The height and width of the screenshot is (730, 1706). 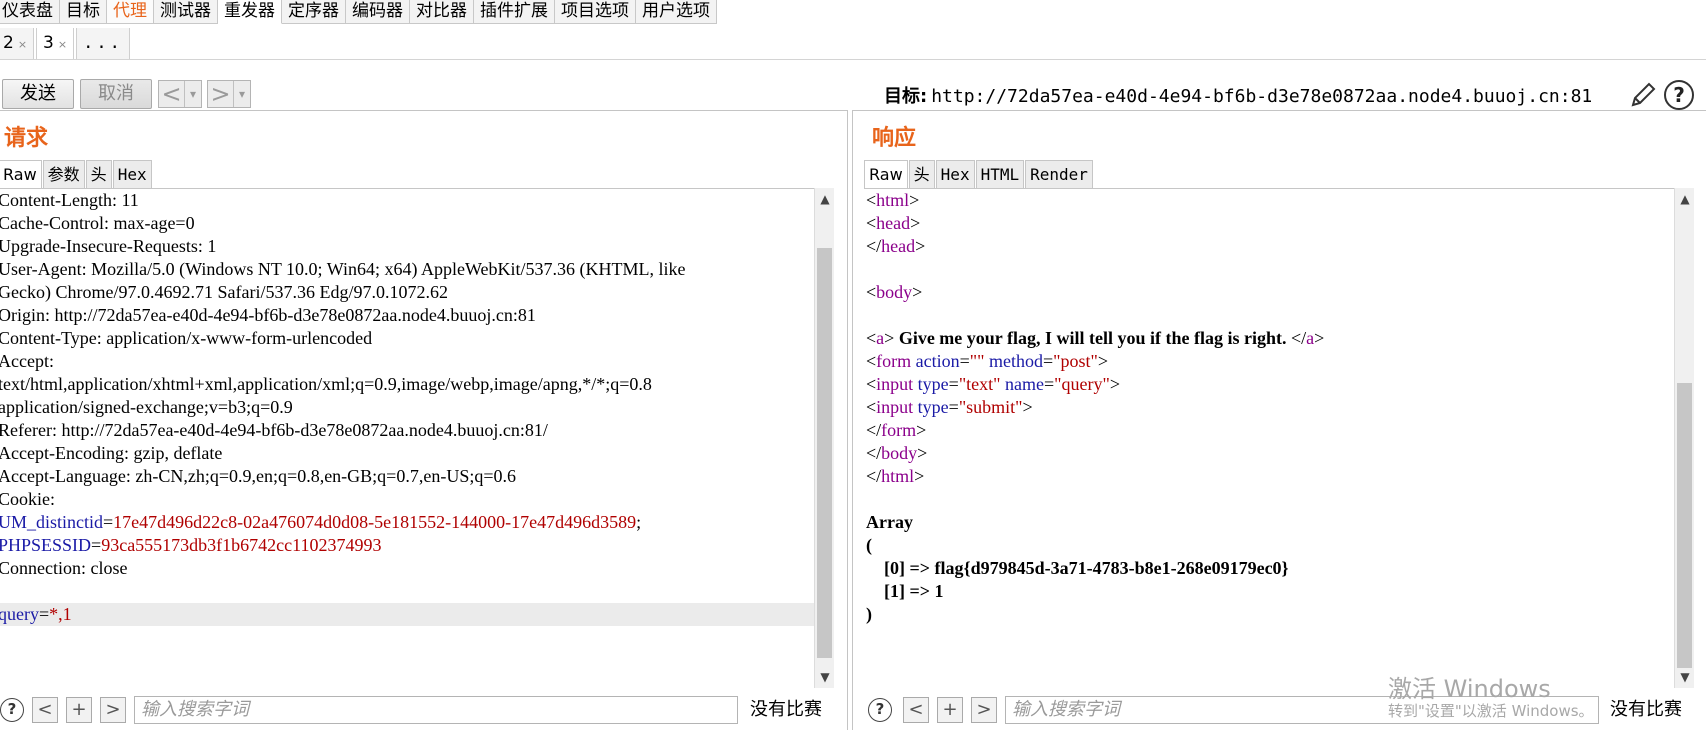 What do you see at coordinates (180, 94) in the screenshot?
I see `history-back-button: < ▾` at bounding box center [180, 94].